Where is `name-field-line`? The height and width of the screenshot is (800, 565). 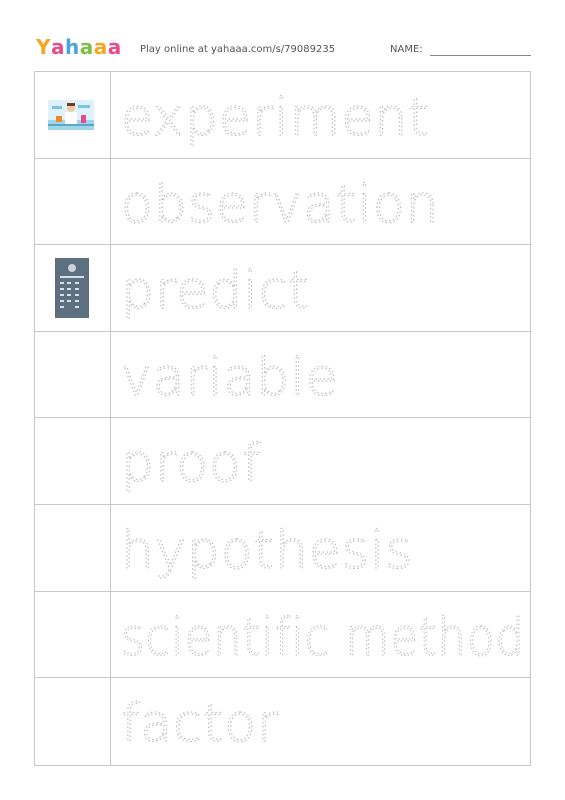
name-field-line is located at coordinates (480, 55).